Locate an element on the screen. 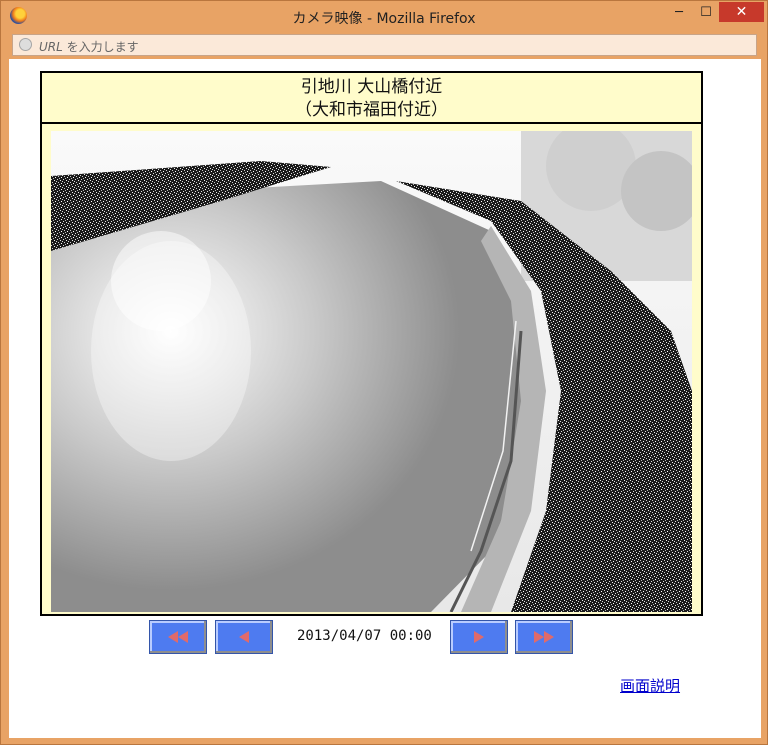 The image size is (768, 745). maximize-button: ☐ is located at coordinates (706, 12).